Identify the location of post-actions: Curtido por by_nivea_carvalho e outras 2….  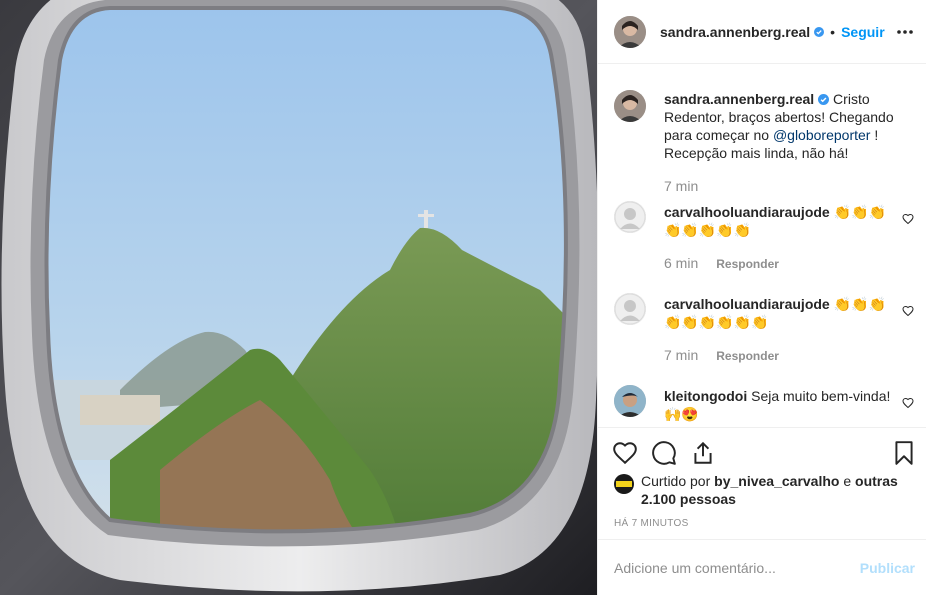
(762, 483).